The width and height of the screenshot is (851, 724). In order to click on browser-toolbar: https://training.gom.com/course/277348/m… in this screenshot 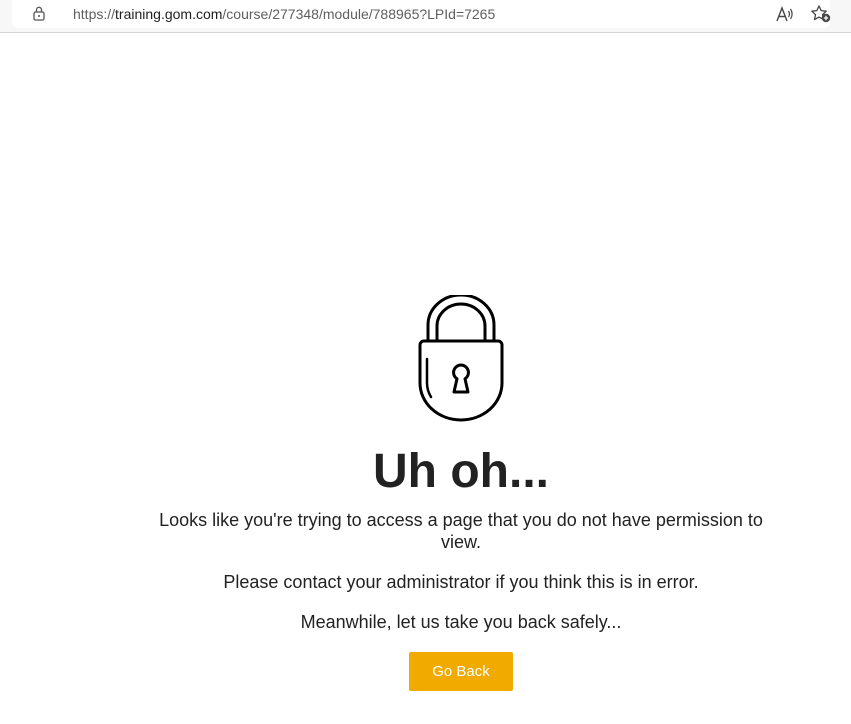, I will do `click(425, 16)`.